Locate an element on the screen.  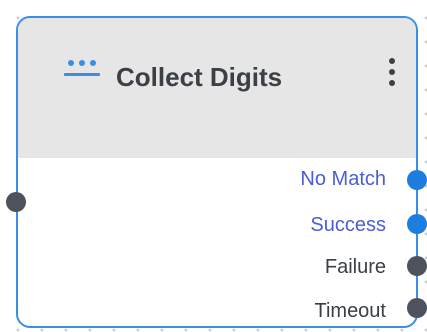
node-title: Collect Digits is located at coordinates (199, 77).